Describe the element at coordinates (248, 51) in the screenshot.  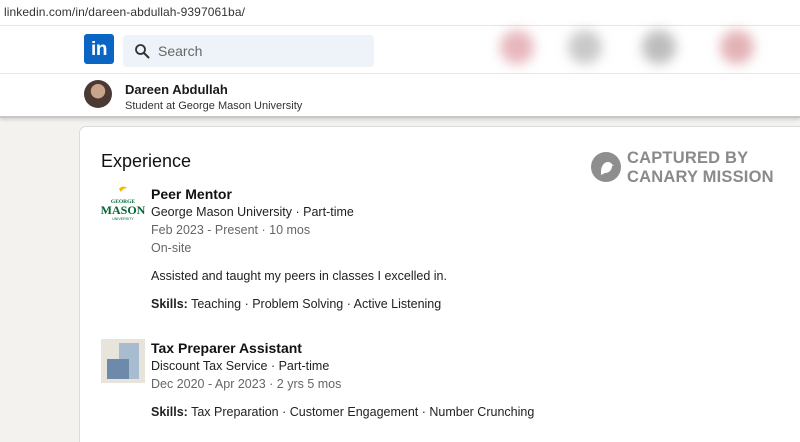
I see `search-box: Search` at that location.